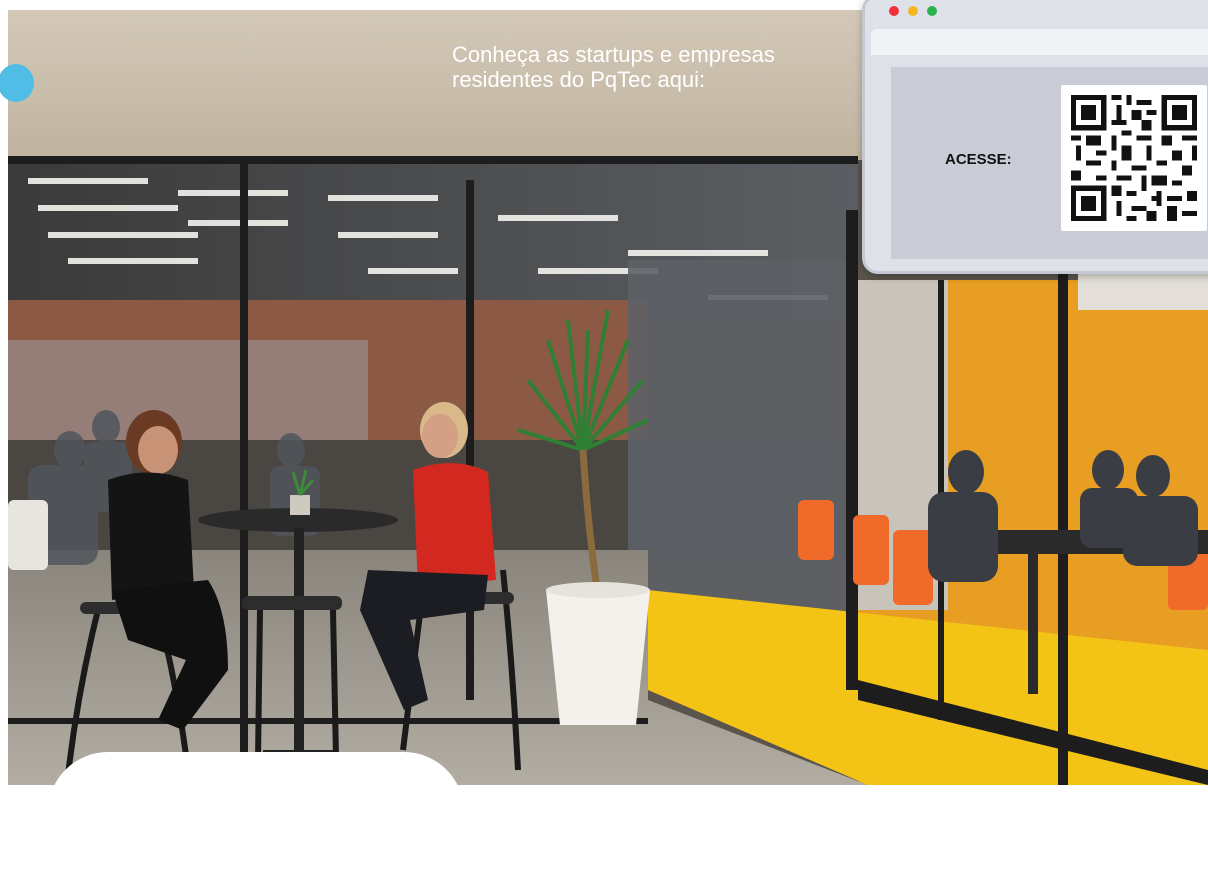 The image size is (1208, 872). Describe the element at coordinates (978, 159) in the screenshot. I see `access-label: ACESSE:` at that location.